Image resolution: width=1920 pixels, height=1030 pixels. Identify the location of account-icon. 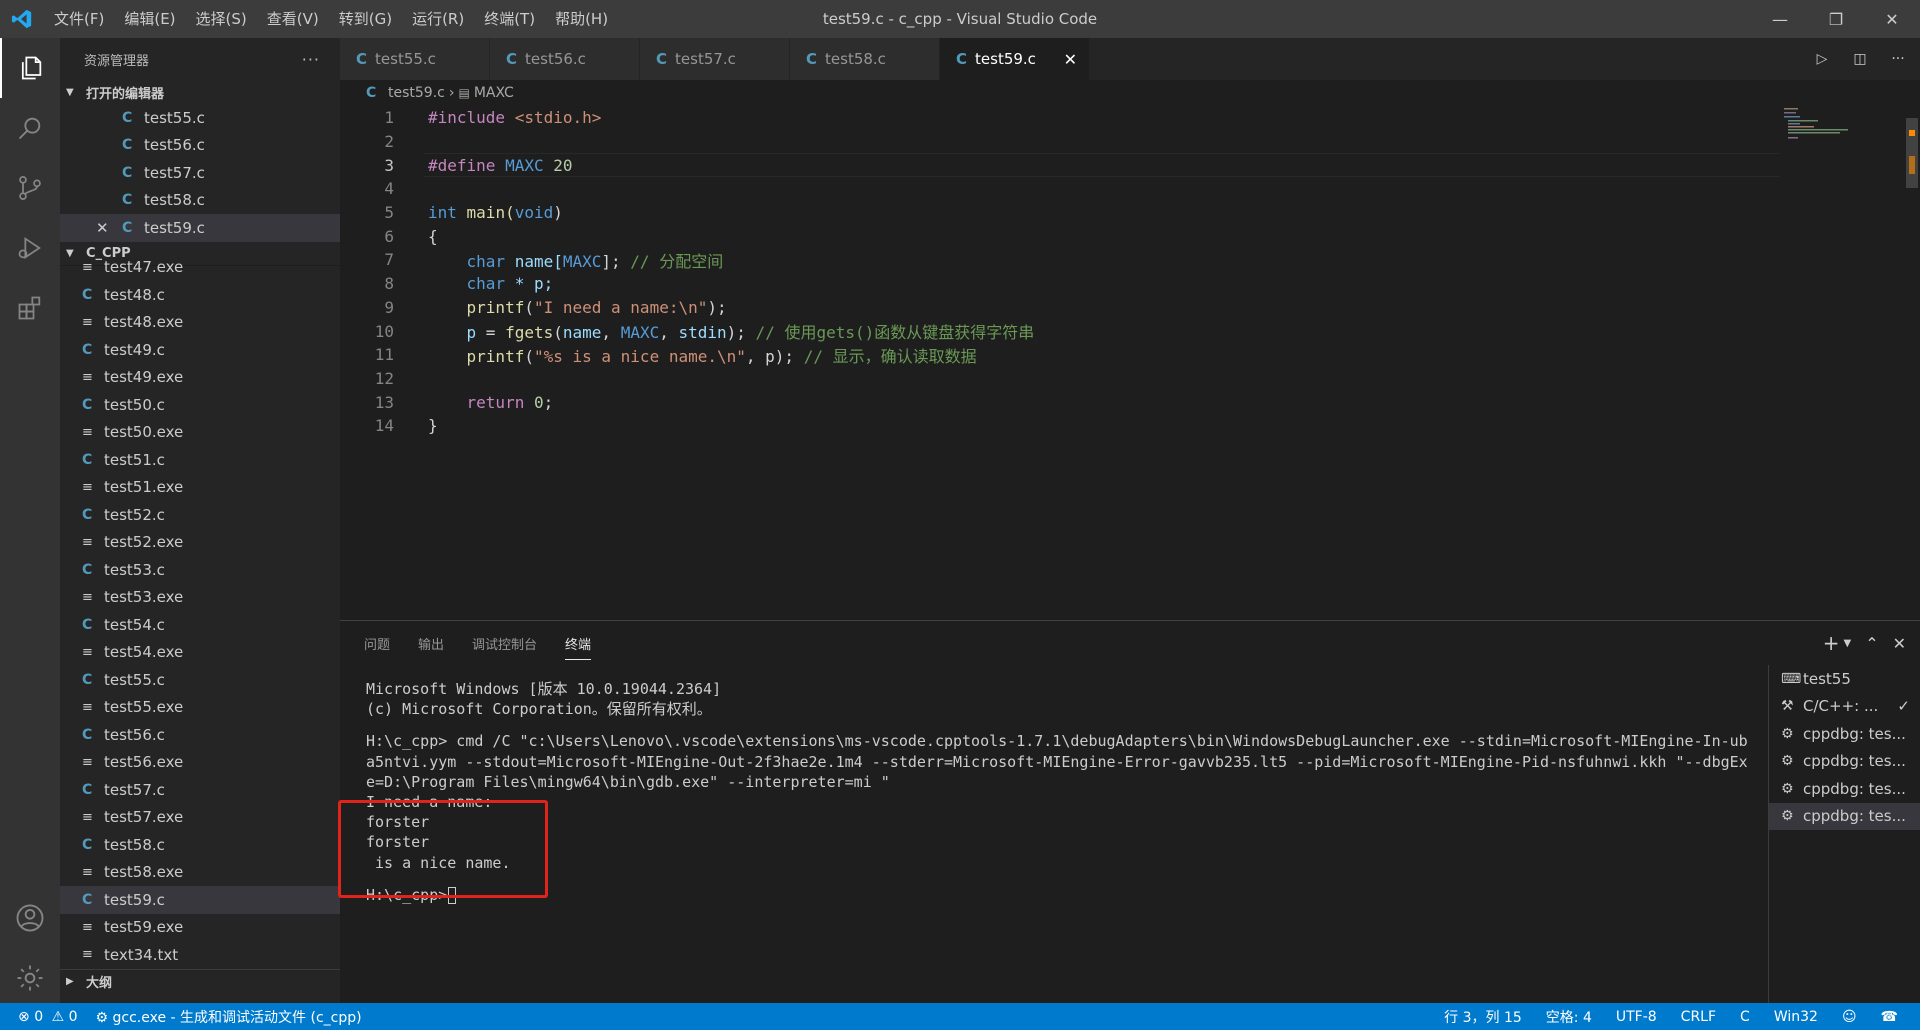
(30, 918).